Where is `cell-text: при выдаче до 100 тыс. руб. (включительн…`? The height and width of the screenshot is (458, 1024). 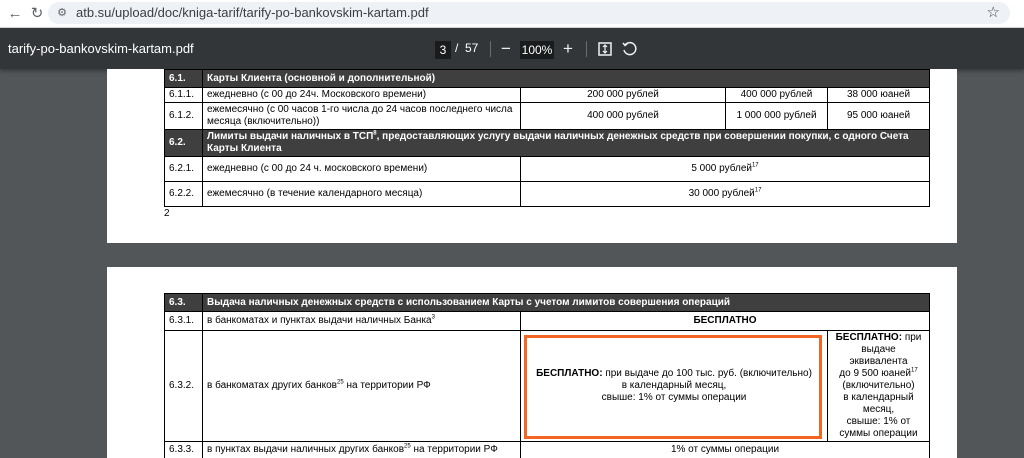
cell-text: при выдаче до 100 тыс. руб. (включительн… is located at coordinates (707, 373).